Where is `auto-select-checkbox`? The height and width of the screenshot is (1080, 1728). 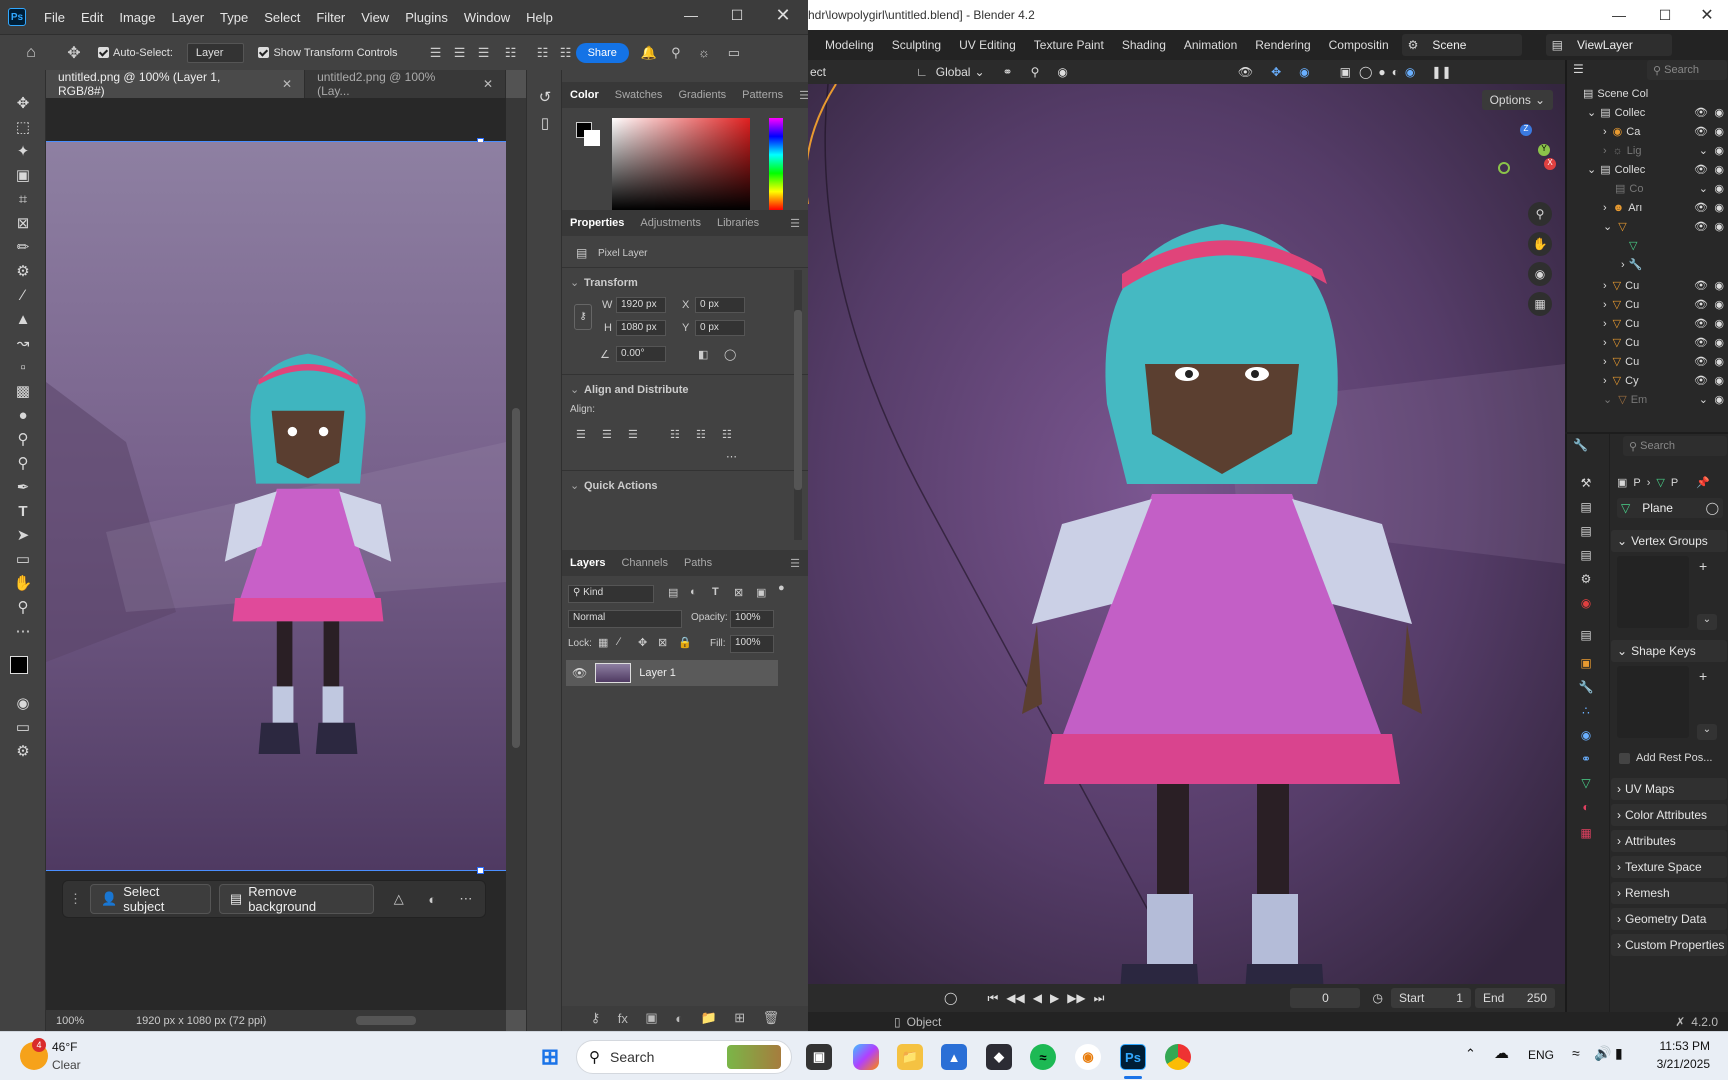 auto-select-checkbox is located at coordinates (105, 53).